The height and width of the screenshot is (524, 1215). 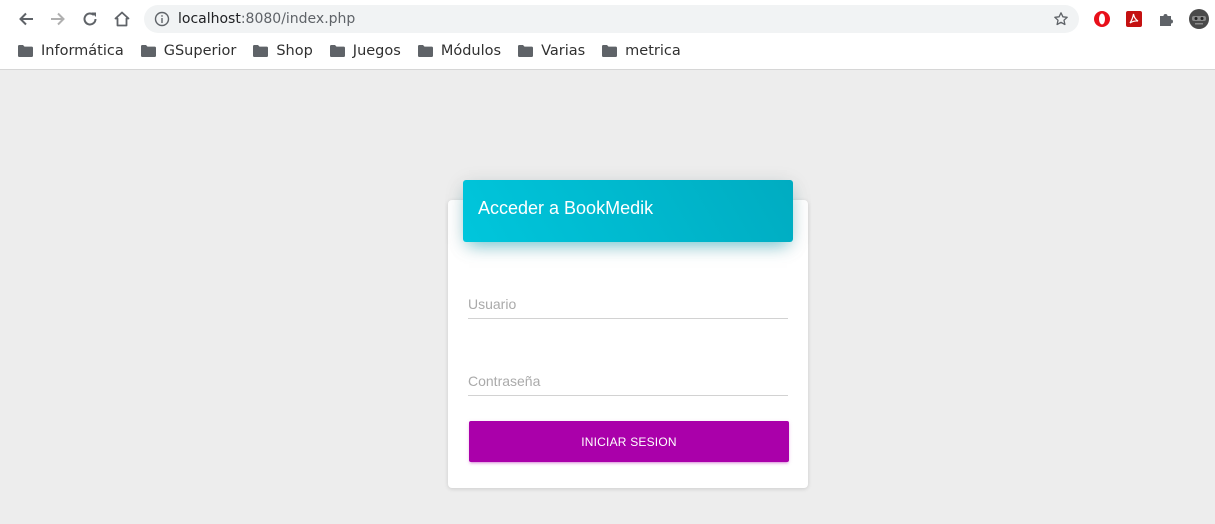 I want to click on bookmark-label: metrica, so click(x=653, y=51).